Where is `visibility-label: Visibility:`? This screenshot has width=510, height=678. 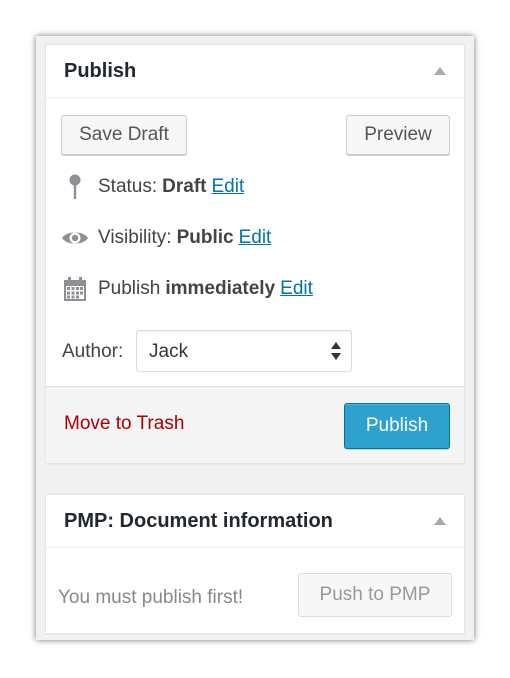 visibility-label: Visibility: is located at coordinates (135, 237).